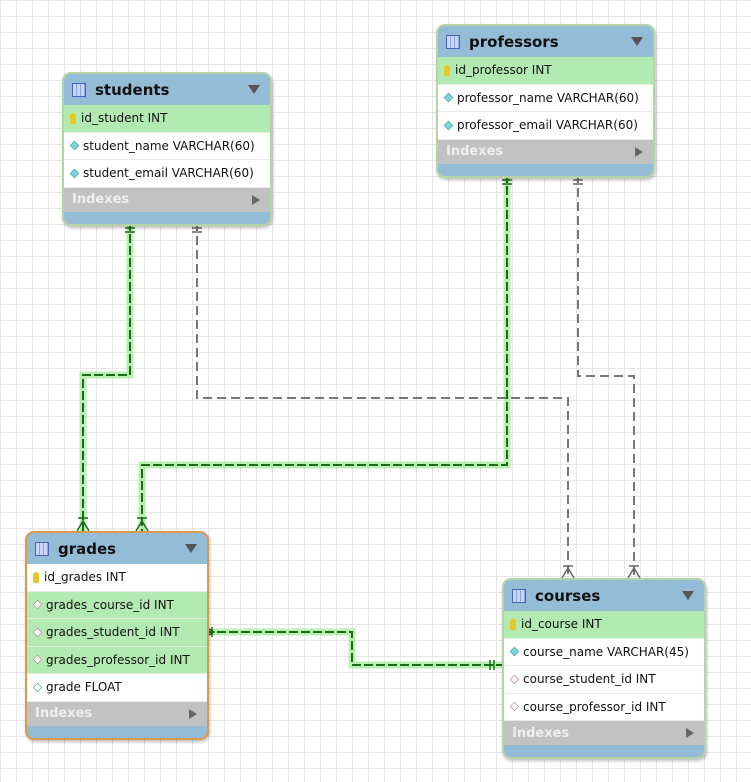  Describe the element at coordinates (561, 624) in the screenshot. I see `column-label: id_course INT` at that location.